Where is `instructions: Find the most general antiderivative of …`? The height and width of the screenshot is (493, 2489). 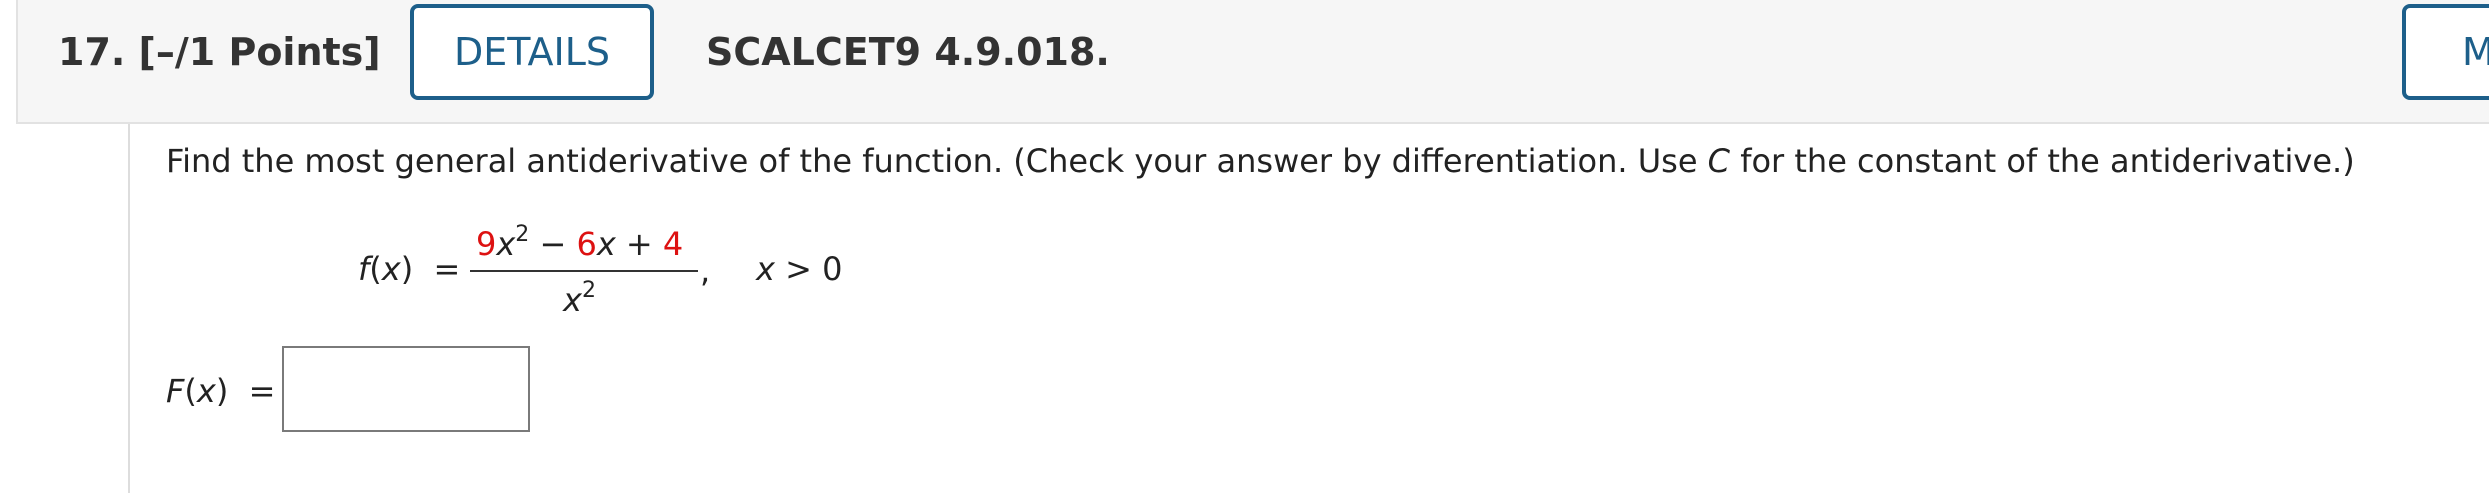 instructions: Find the most general antiderivative of … is located at coordinates (1260, 161).